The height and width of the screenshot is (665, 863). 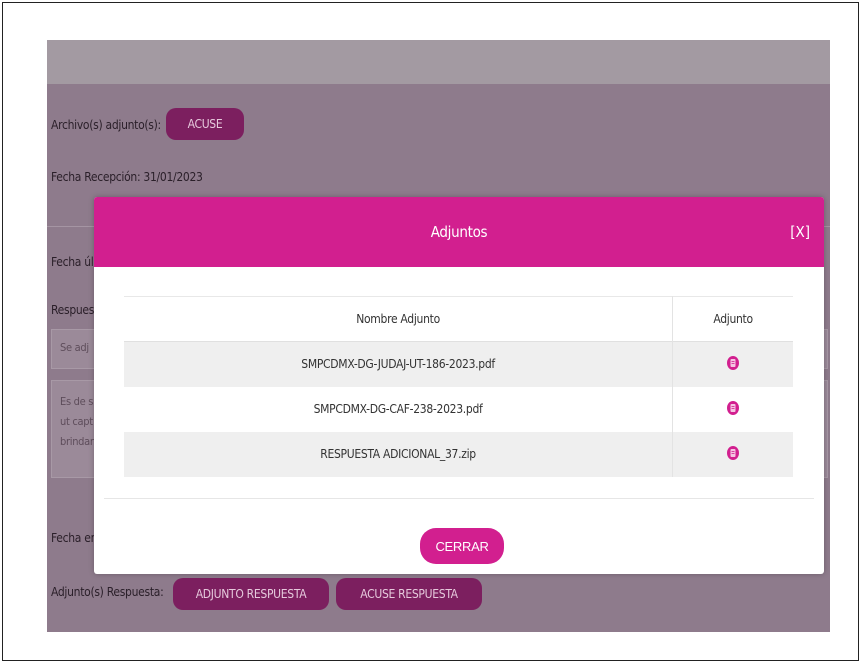 What do you see at coordinates (409, 594) in the screenshot?
I see `acuse-respuesta-button: ACUSE RESPUESTA` at bounding box center [409, 594].